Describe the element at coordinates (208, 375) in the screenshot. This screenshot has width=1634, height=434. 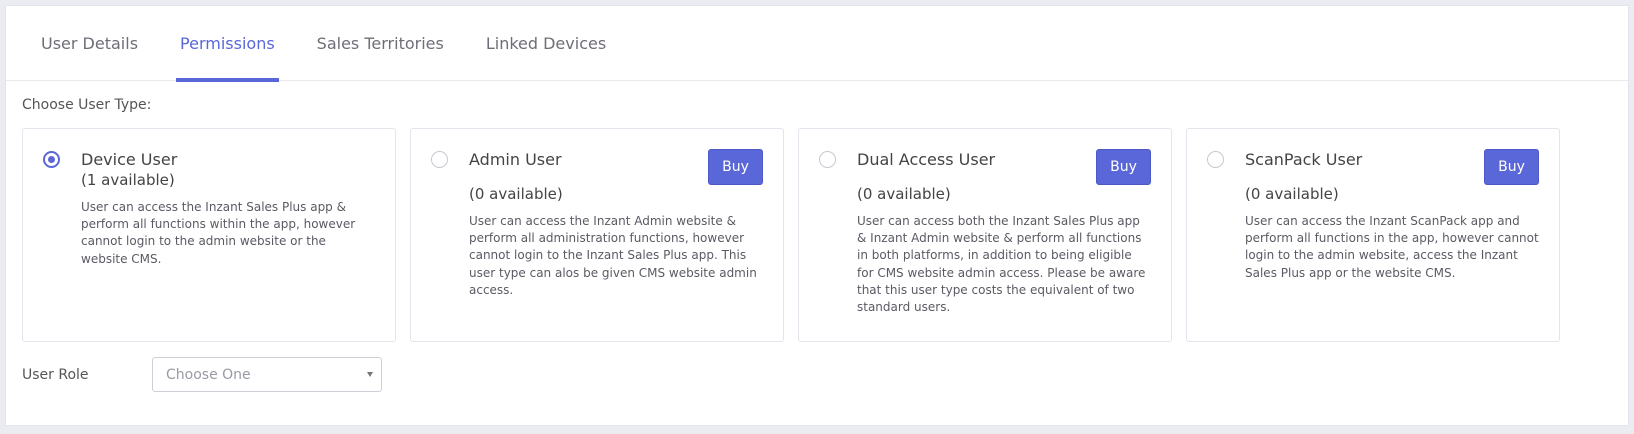
I see `user-role-placeholder: Choose One` at that location.